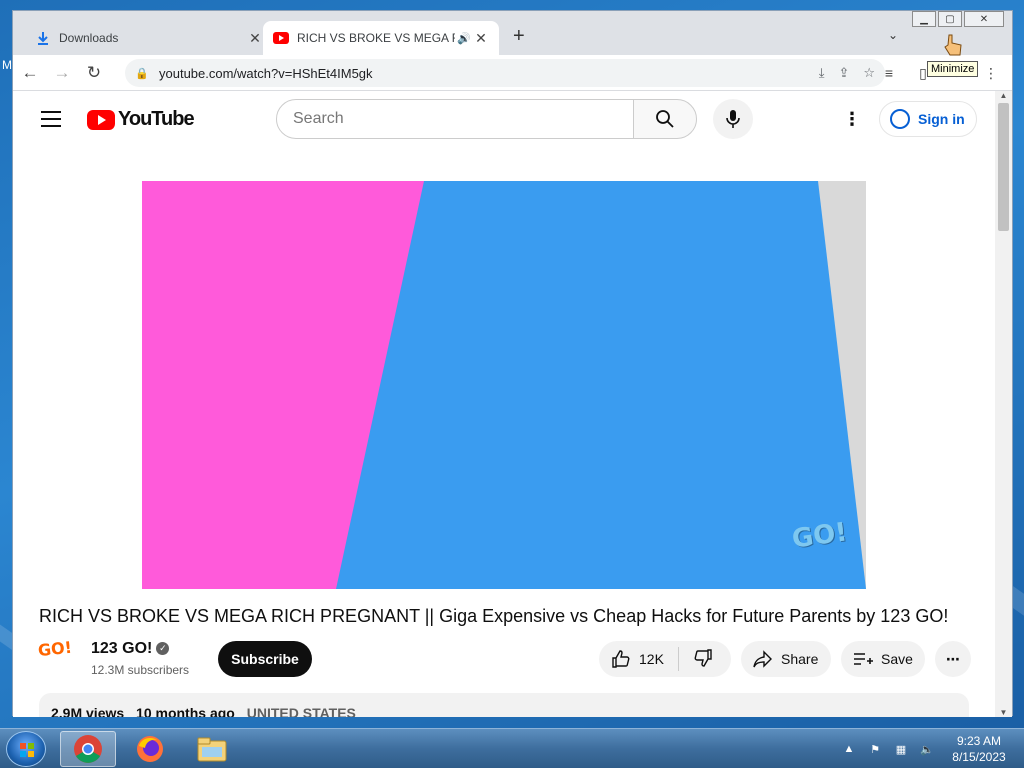  What do you see at coordinates (893, 35) in the screenshot?
I see `chevron-down-icon: ⌄` at bounding box center [893, 35].